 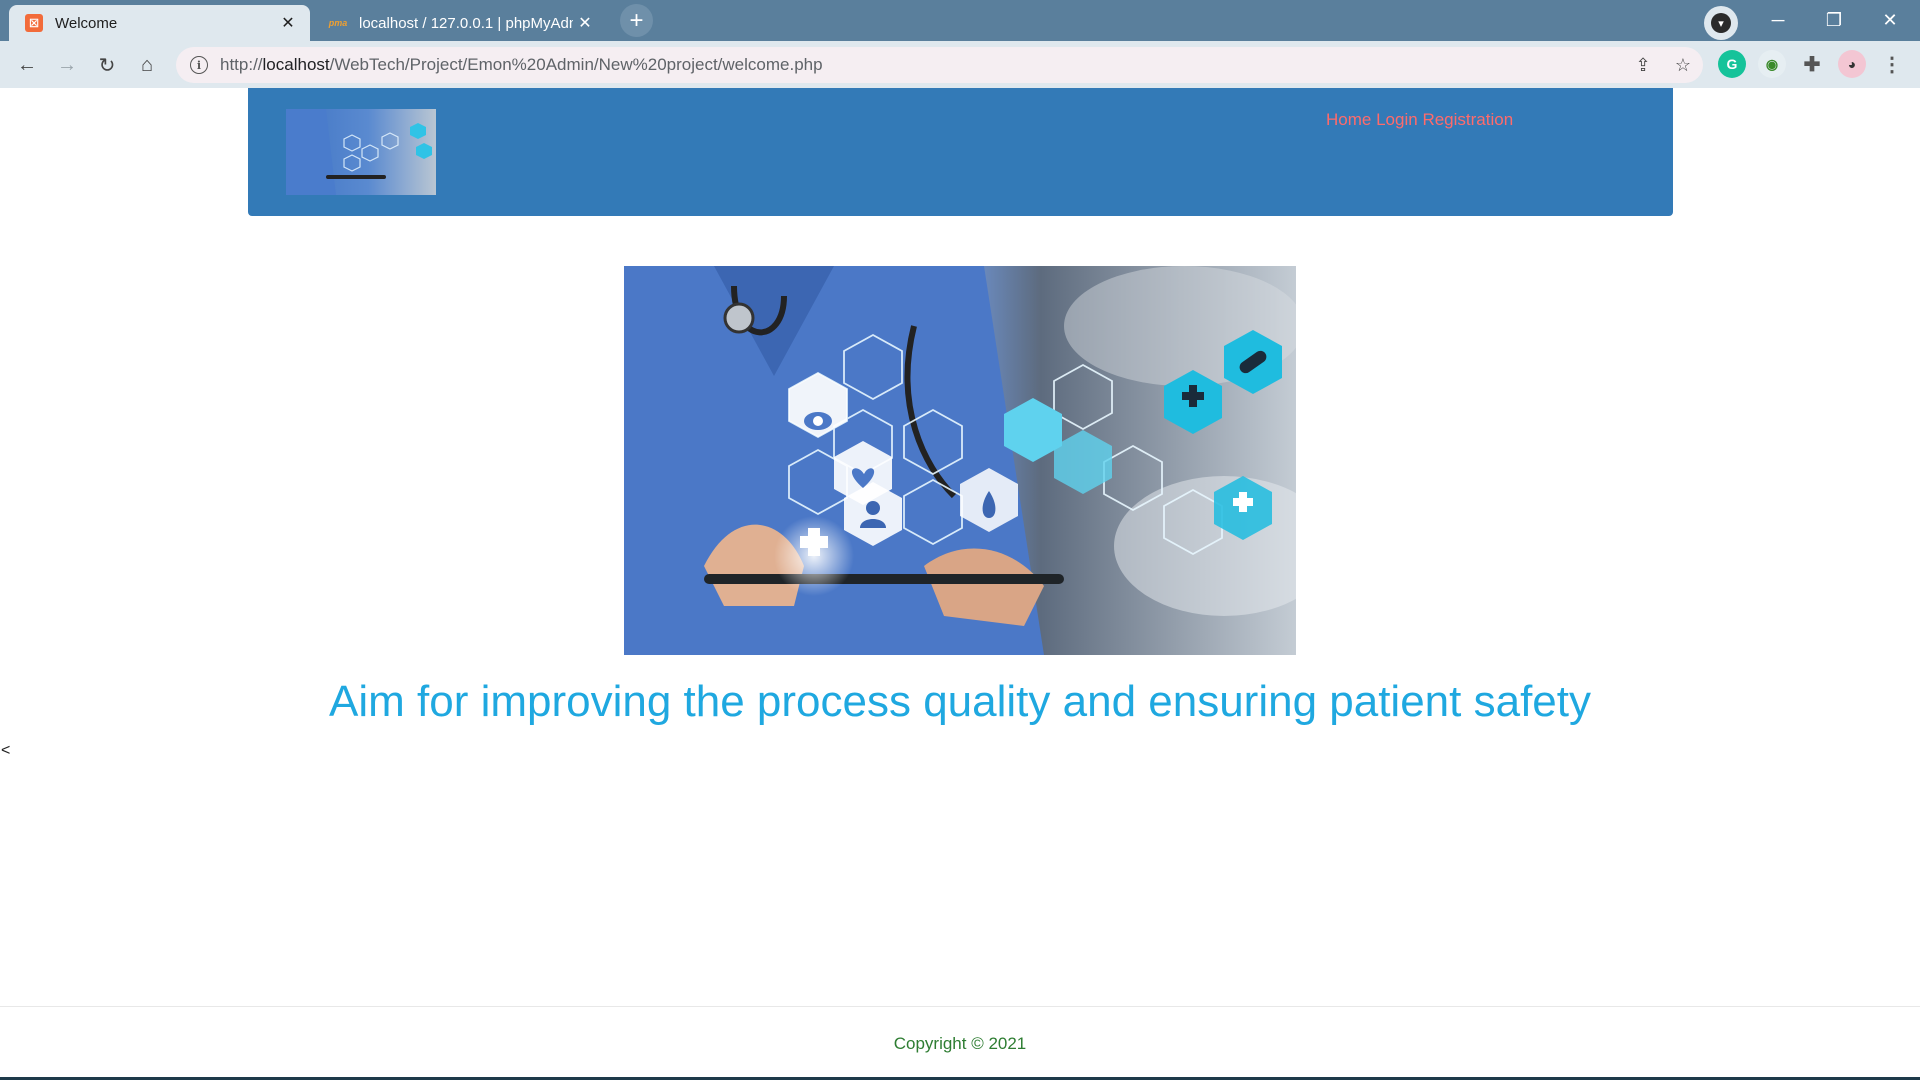 I want to click on tab-title: localhost / 127.0.0.1 | phpMyAdmin, so click(x=466, y=23).